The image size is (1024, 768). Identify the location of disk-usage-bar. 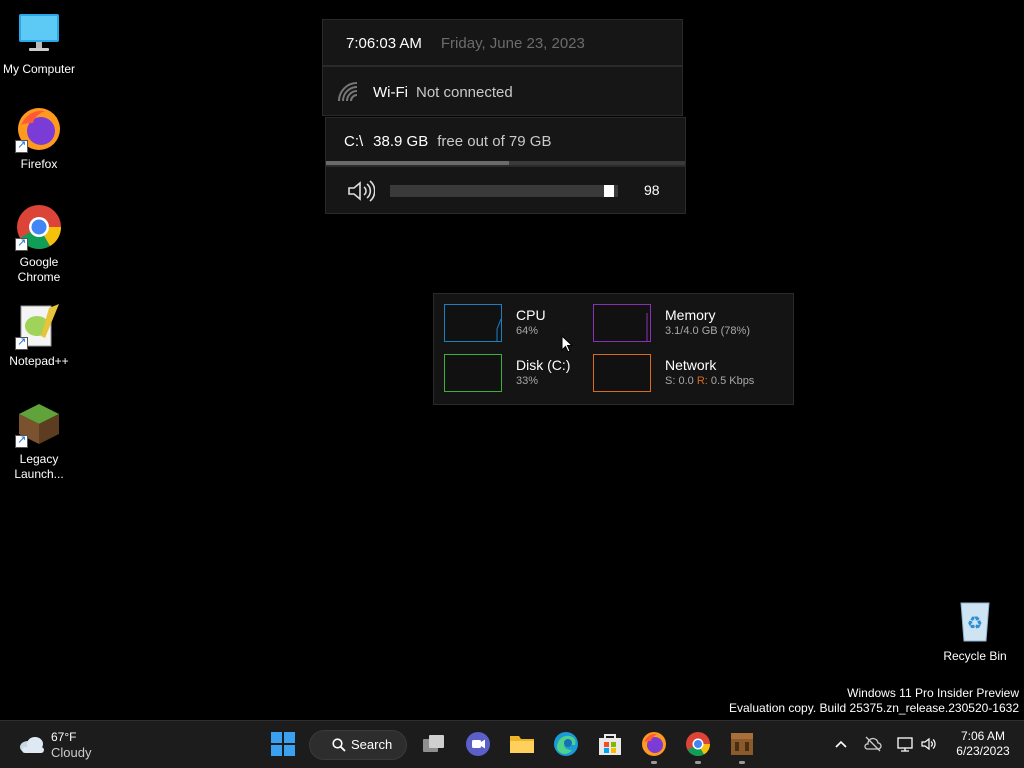
(505, 163).